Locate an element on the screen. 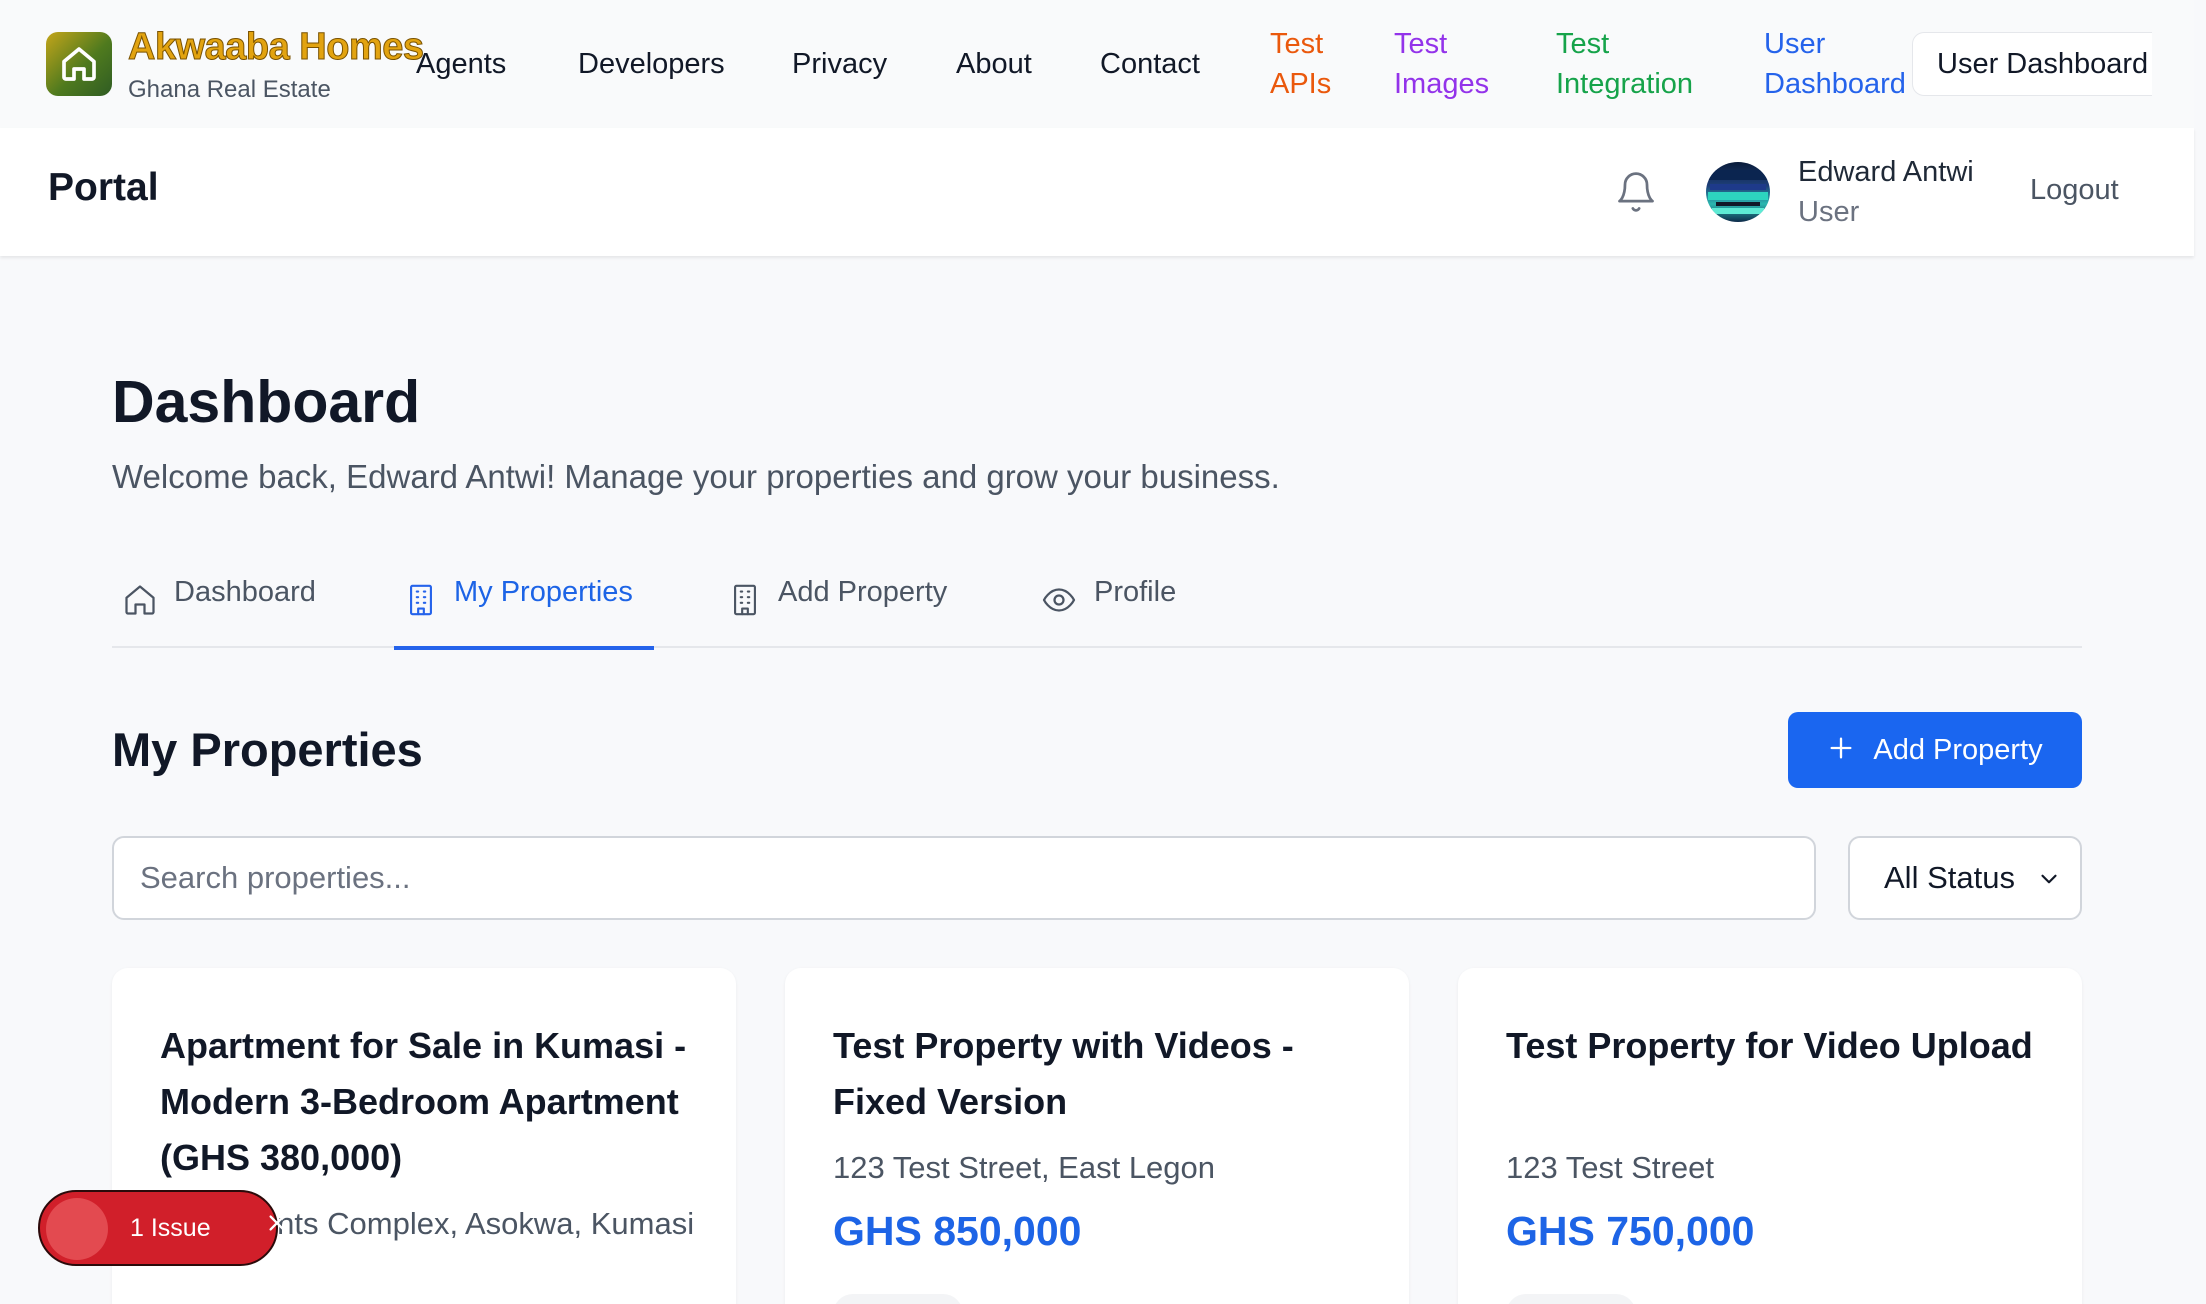 The height and width of the screenshot is (1304, 2206). status-filter-value: All Status is located at coordinates (1949, 877).